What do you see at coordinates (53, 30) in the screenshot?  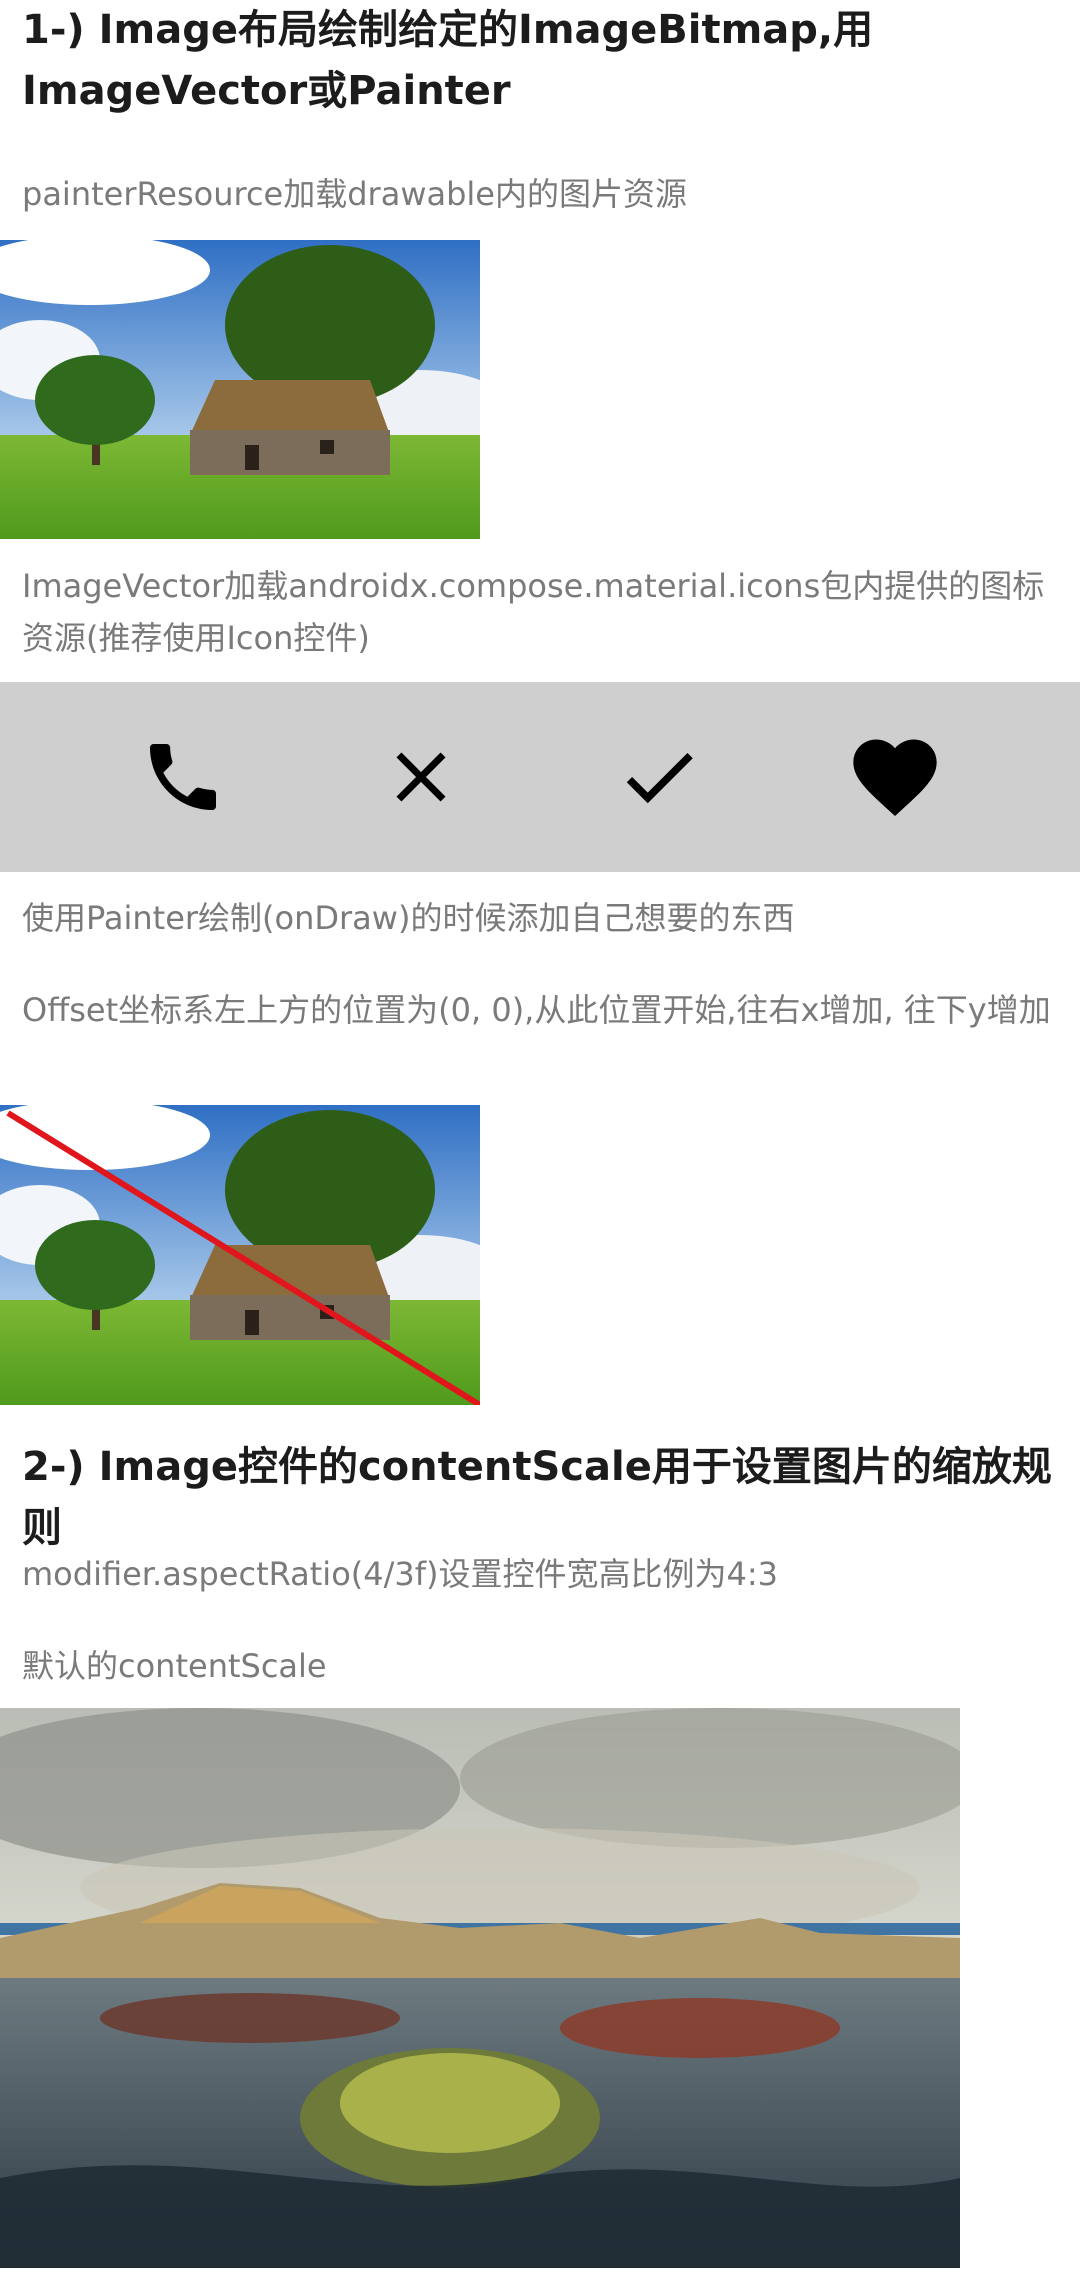 I see `section1-number: 1-)` at bounding box center [53, 30].